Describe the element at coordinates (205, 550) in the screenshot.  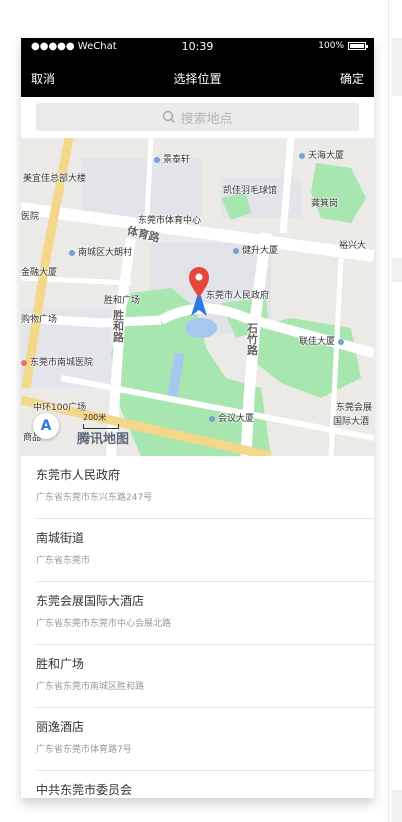
I see `result-item: 南城街道广东省东莞市` at that location.